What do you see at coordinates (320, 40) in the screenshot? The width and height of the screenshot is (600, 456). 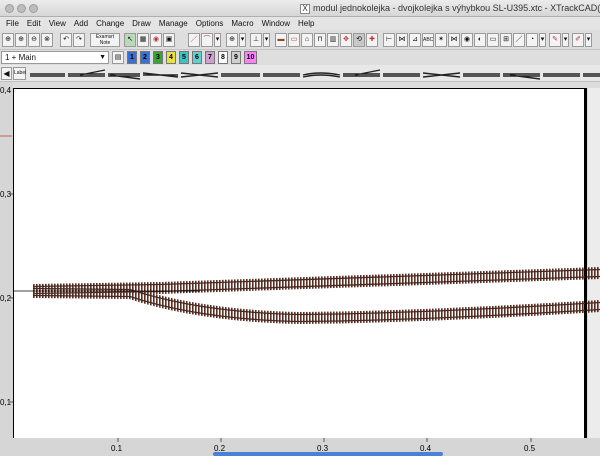 I see `signal-icon: ⊓` at bounding box center [320, 40].